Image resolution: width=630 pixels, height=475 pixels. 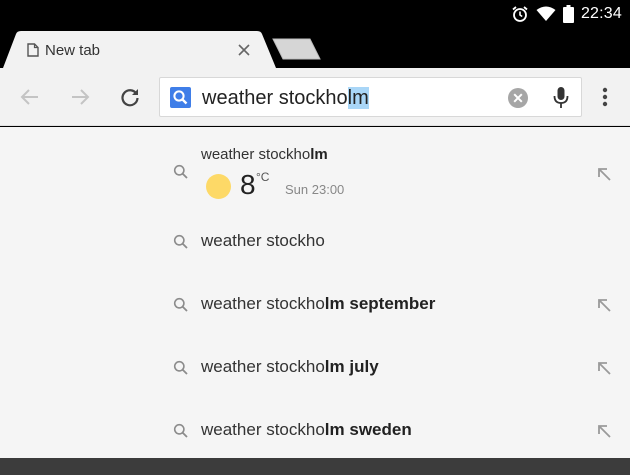 I want to click on overflow-menu-icon, so click(x=605, y=97).